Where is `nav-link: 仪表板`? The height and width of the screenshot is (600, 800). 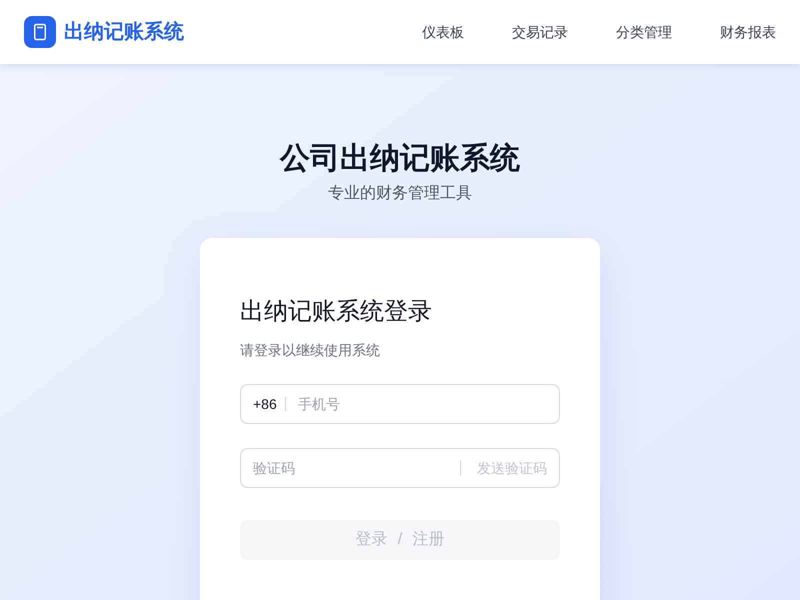
nav-link: 仪表板 is located at coordinates (443, 32).